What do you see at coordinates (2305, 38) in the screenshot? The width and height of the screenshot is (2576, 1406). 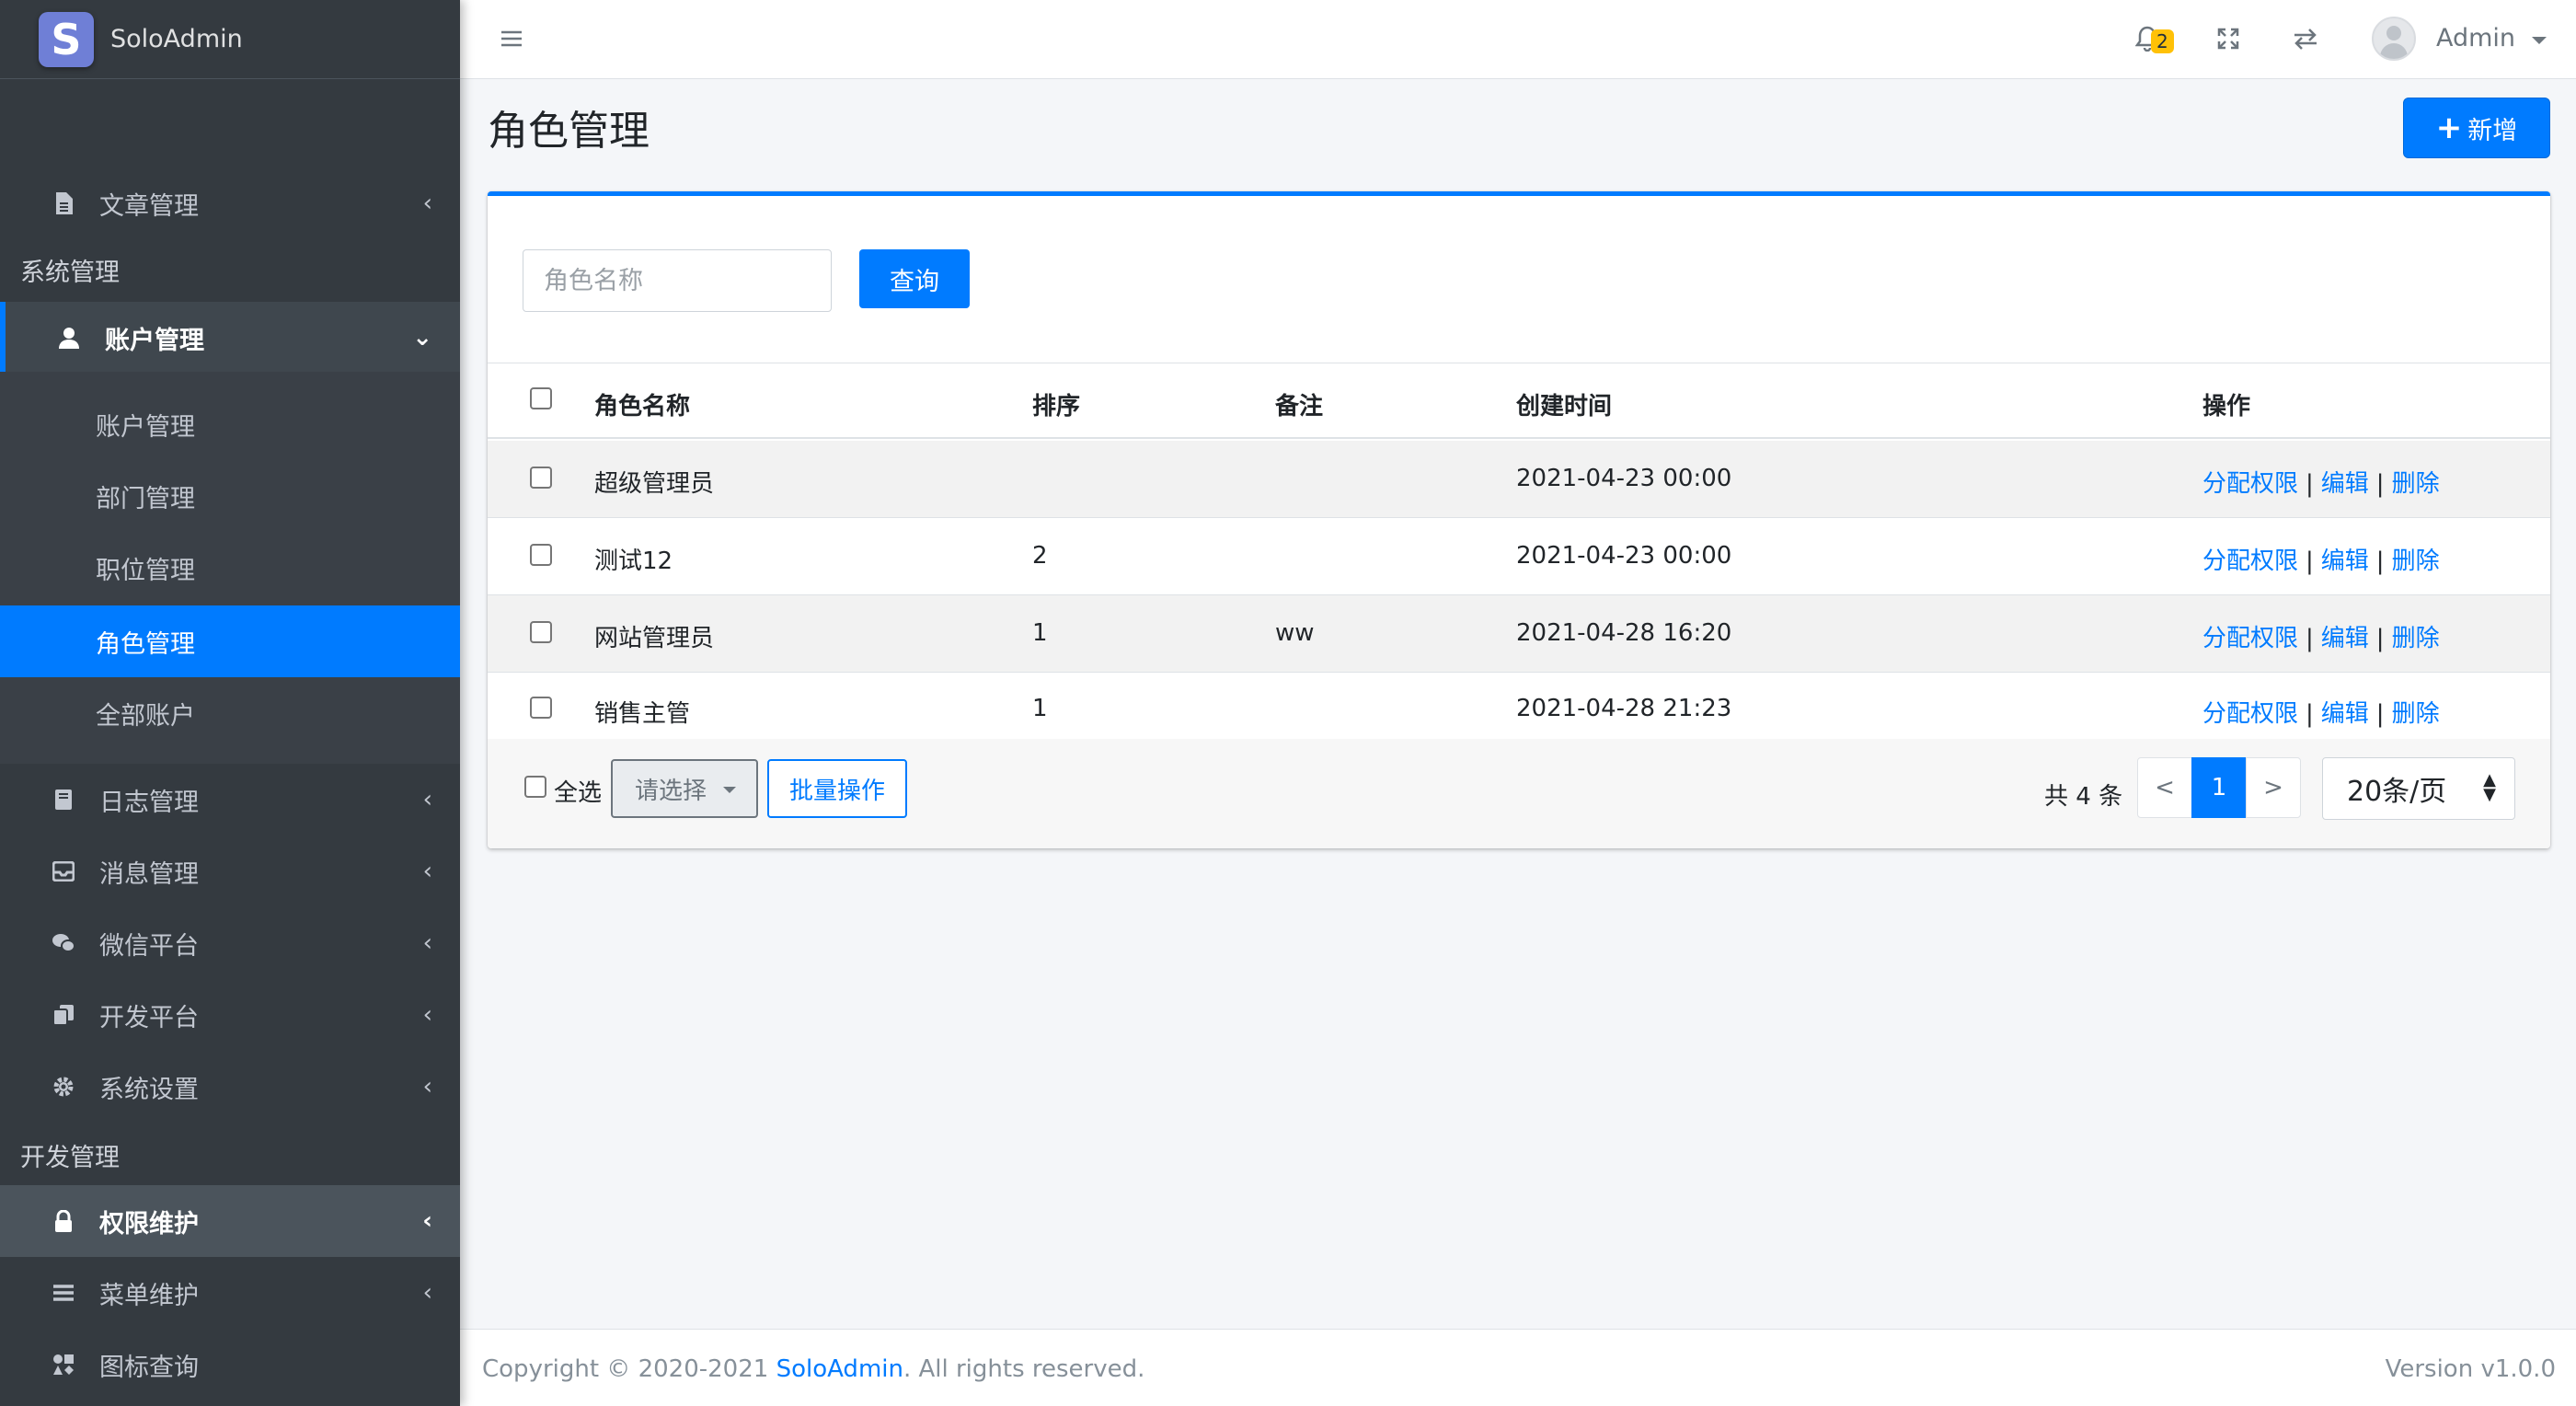 I see `swap-icon` at bounding box center [2305, 38].